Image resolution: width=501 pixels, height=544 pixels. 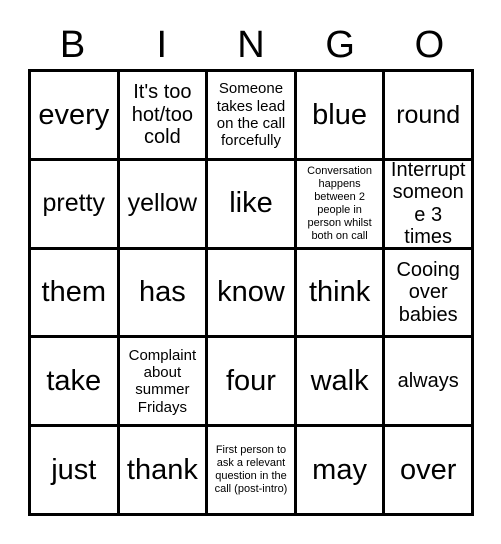 What do you see at coordinates (340, 45) in the screenshot?
I see `bingo-letter-g: G` at bounding box center [340, 45].